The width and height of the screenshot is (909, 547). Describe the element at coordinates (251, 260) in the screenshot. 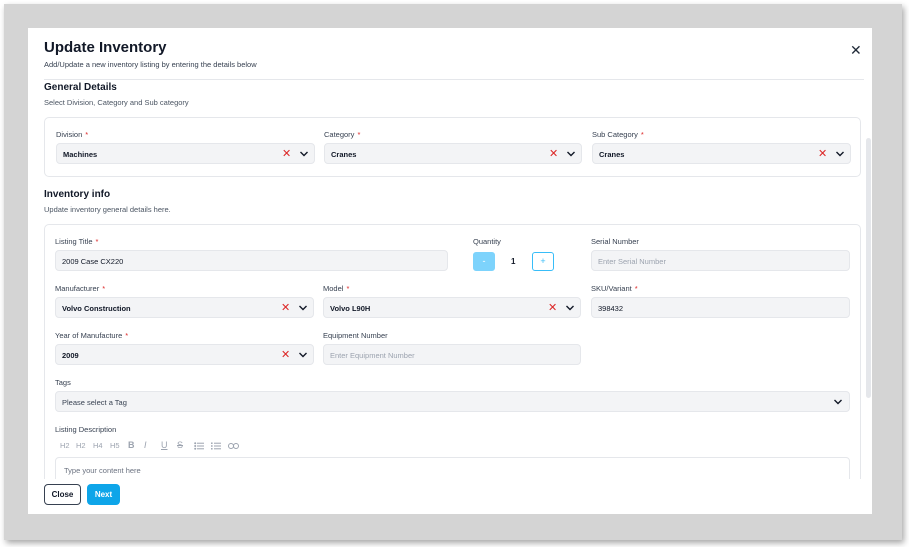

I see `listing-title-input: 2009 Case CX220` at that location.